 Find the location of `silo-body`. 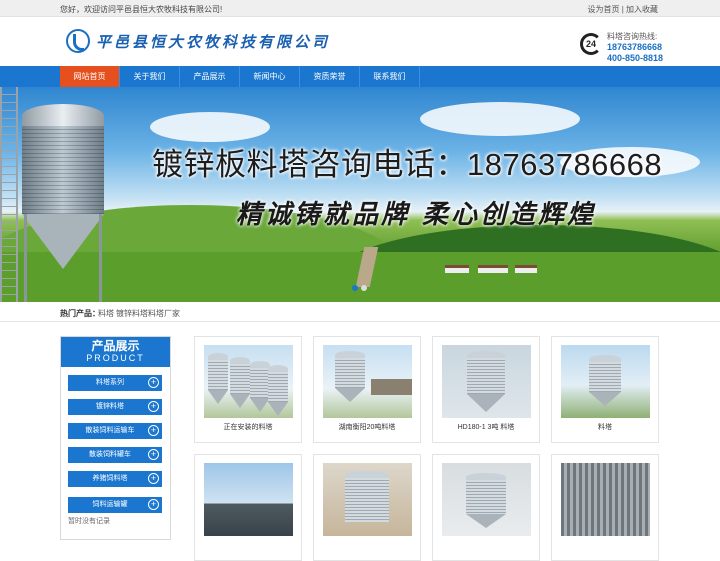

silo-body is located at coordinates (63, 170).